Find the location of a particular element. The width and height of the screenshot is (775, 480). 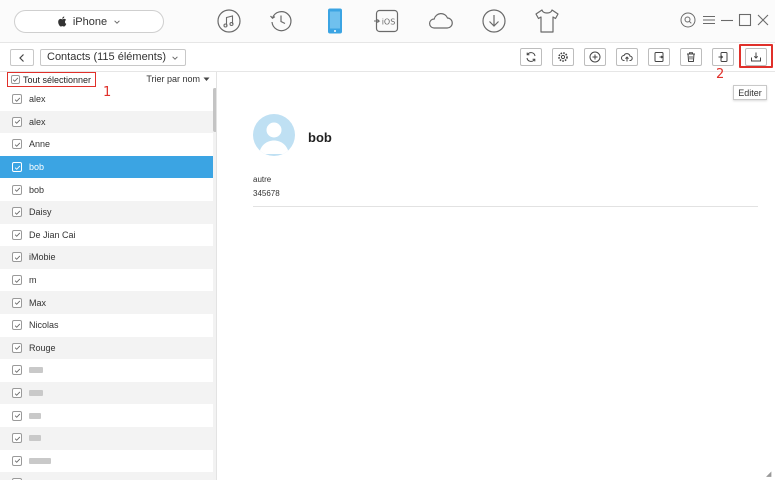

contact-name: Anne is located at coordinates (40, 144).